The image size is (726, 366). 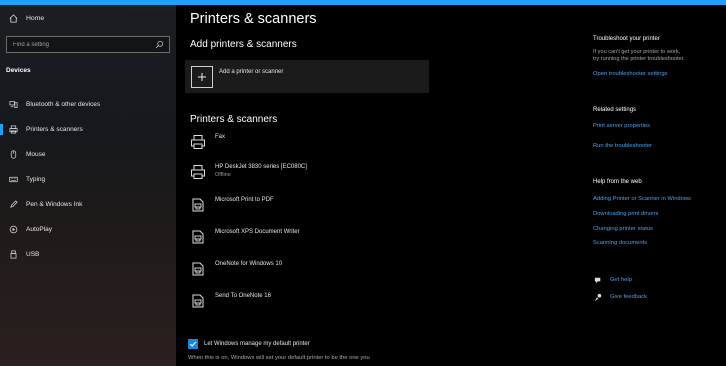 I want to click on sidebar-item-pen: Pen & Windows Ink, so click(x=88, y=204).